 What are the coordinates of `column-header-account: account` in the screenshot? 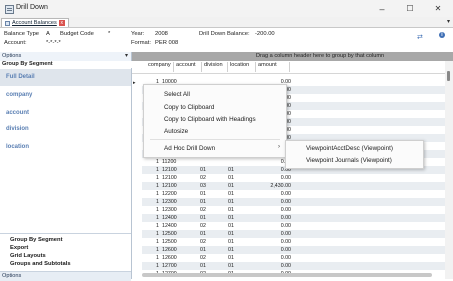 It's located at (188, 67).